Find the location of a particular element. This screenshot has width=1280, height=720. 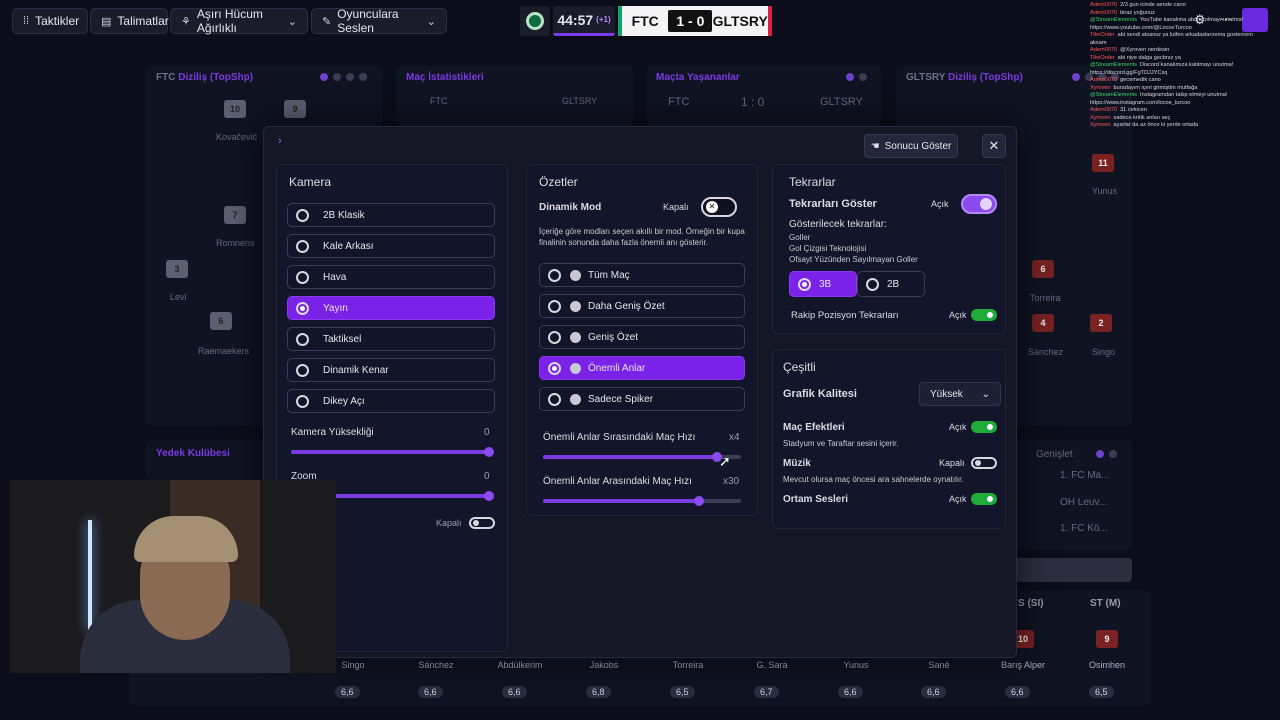

rating-row: 6,8 is located at coordinates (598, 692).